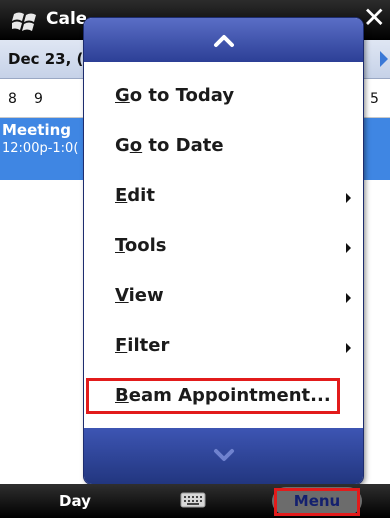 The height and width of the screenshot is (518, 390). Describe the element at coordinates (169, 145) in the screenshot. I see `menu-item-label: Go to Date` at that location.